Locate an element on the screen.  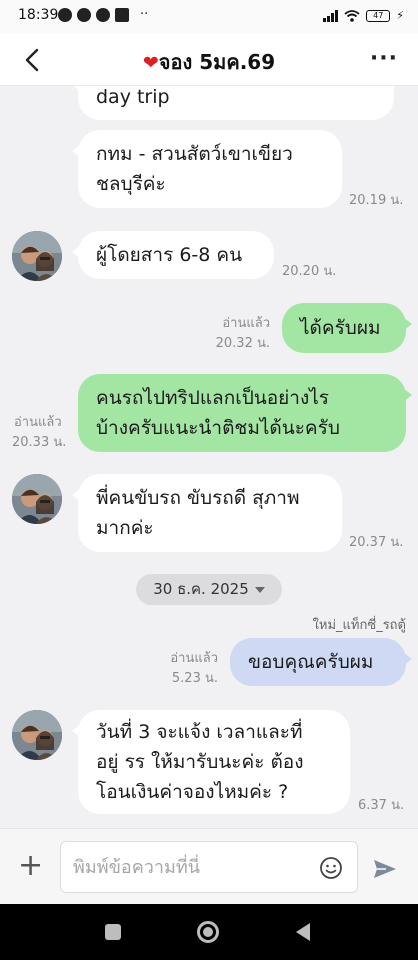
caret-down-icon is located at coordinates (259, 589).